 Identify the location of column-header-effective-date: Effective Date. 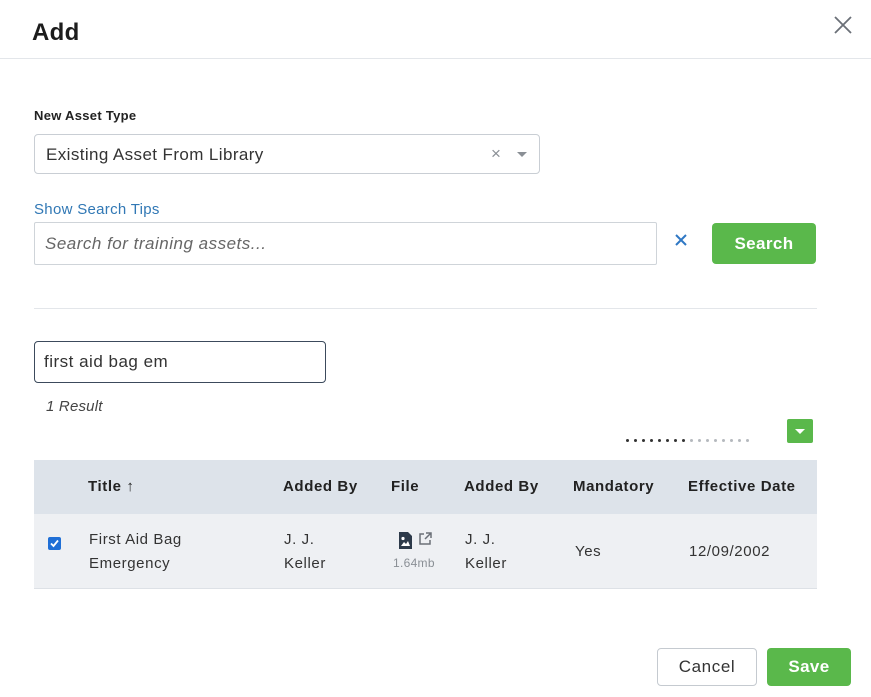
(742, 486).